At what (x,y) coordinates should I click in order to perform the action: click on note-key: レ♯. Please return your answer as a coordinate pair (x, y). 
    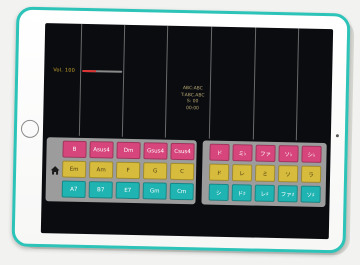
    Looking at the image, I should click on (264, 193).